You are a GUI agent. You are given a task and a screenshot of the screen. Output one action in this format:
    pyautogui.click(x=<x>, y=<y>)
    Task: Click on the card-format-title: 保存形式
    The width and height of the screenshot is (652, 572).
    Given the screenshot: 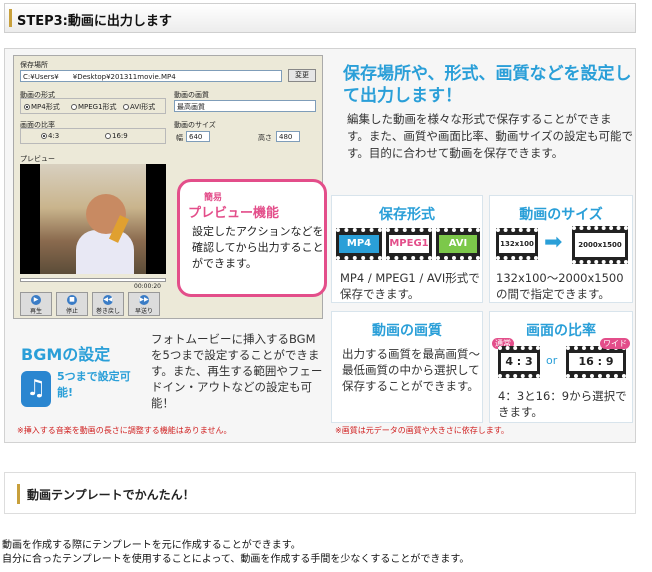 What is the action you would take?
    pyautogui.click(x=407, y=215)
    